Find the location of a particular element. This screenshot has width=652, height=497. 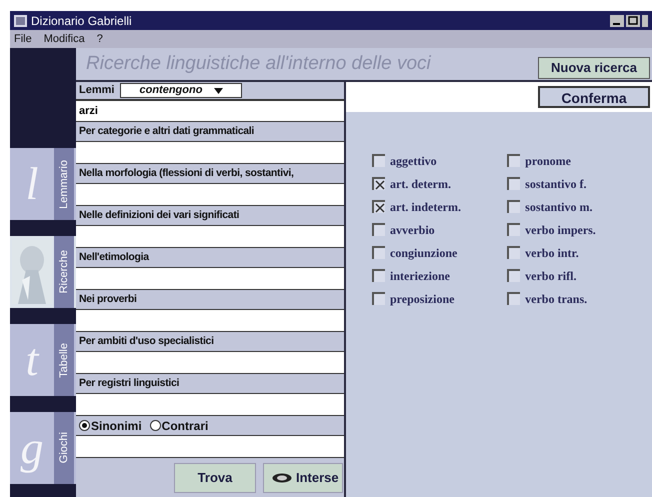

category-checkbox: preposizione is located at coordinates (440, 298).